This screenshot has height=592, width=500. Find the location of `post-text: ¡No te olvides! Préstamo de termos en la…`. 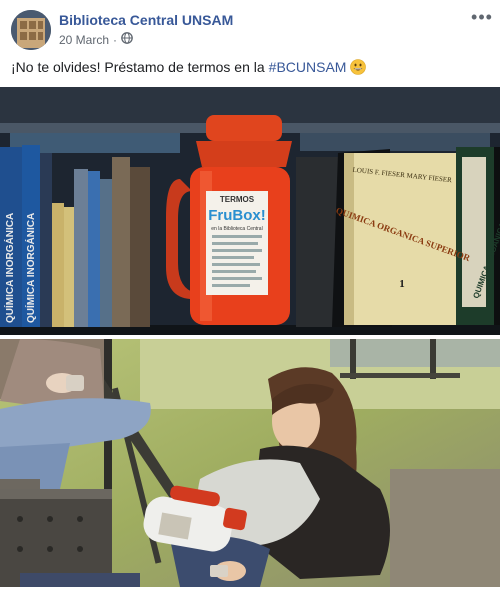

post-text: ¡No te olvides! Préstamo de termos en la… is located at coordinates (189, 67).